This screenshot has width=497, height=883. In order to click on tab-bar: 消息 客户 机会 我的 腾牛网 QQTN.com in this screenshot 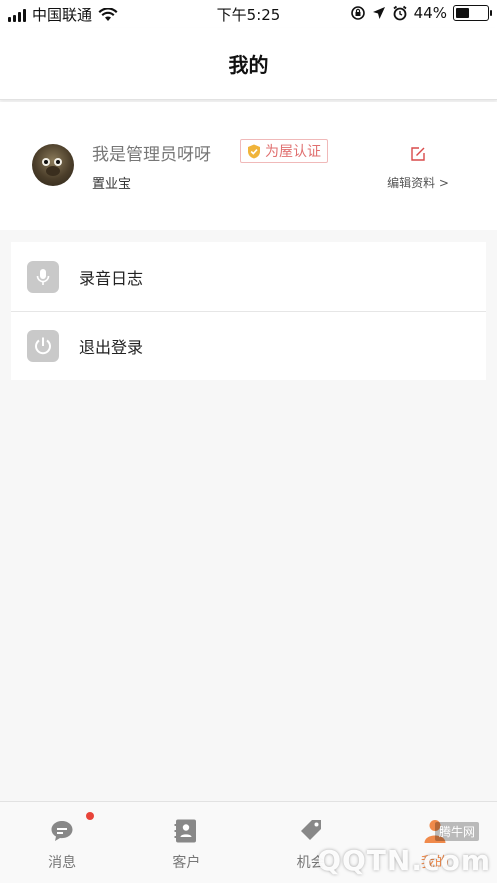, I will do `click(248, 842)`.